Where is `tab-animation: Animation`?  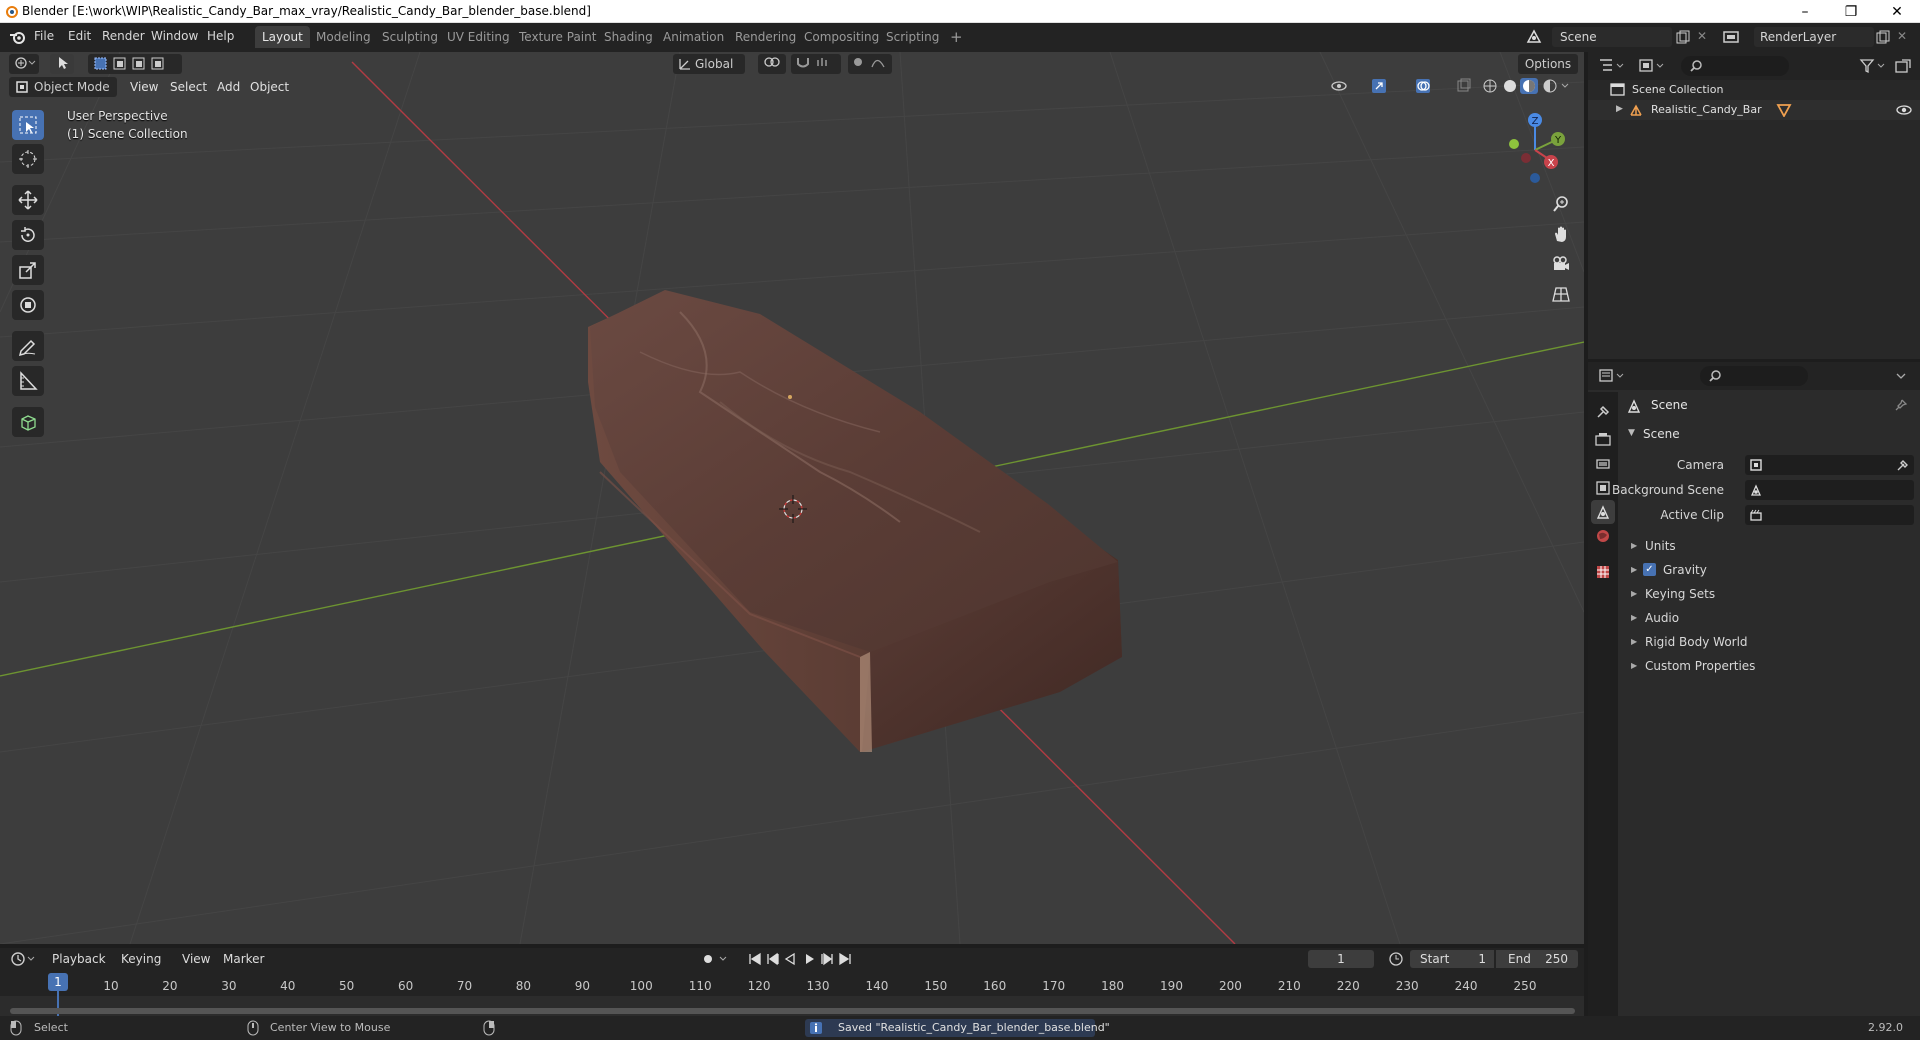 tab-animation: Animation is located at coordinates (693, 37).